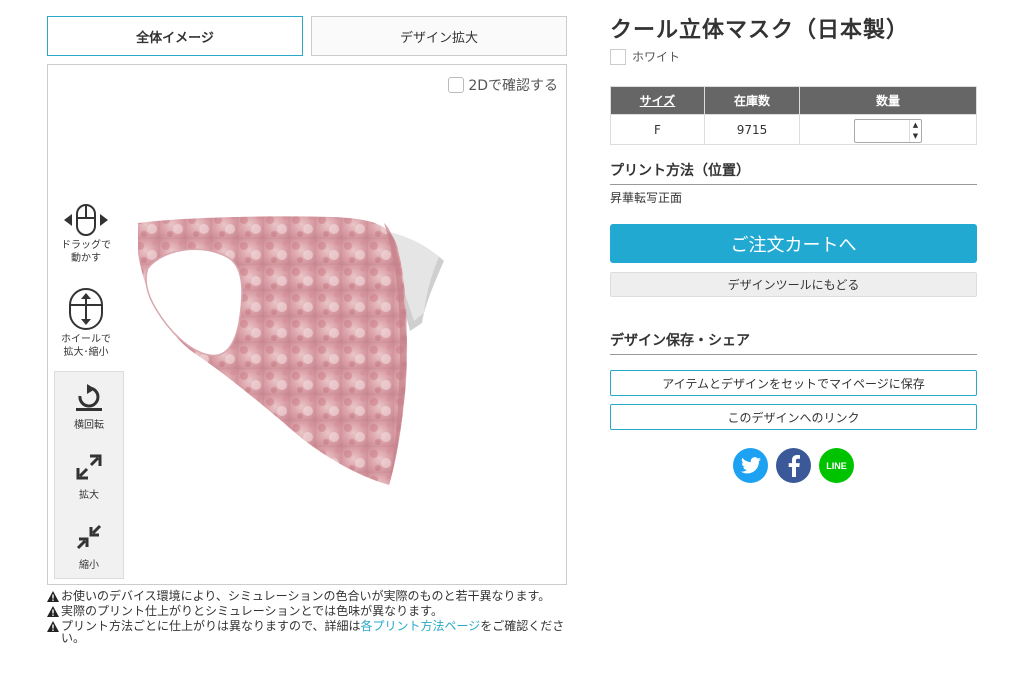  I want to click on zoom-in-button: 拡大, so click(89, 476).